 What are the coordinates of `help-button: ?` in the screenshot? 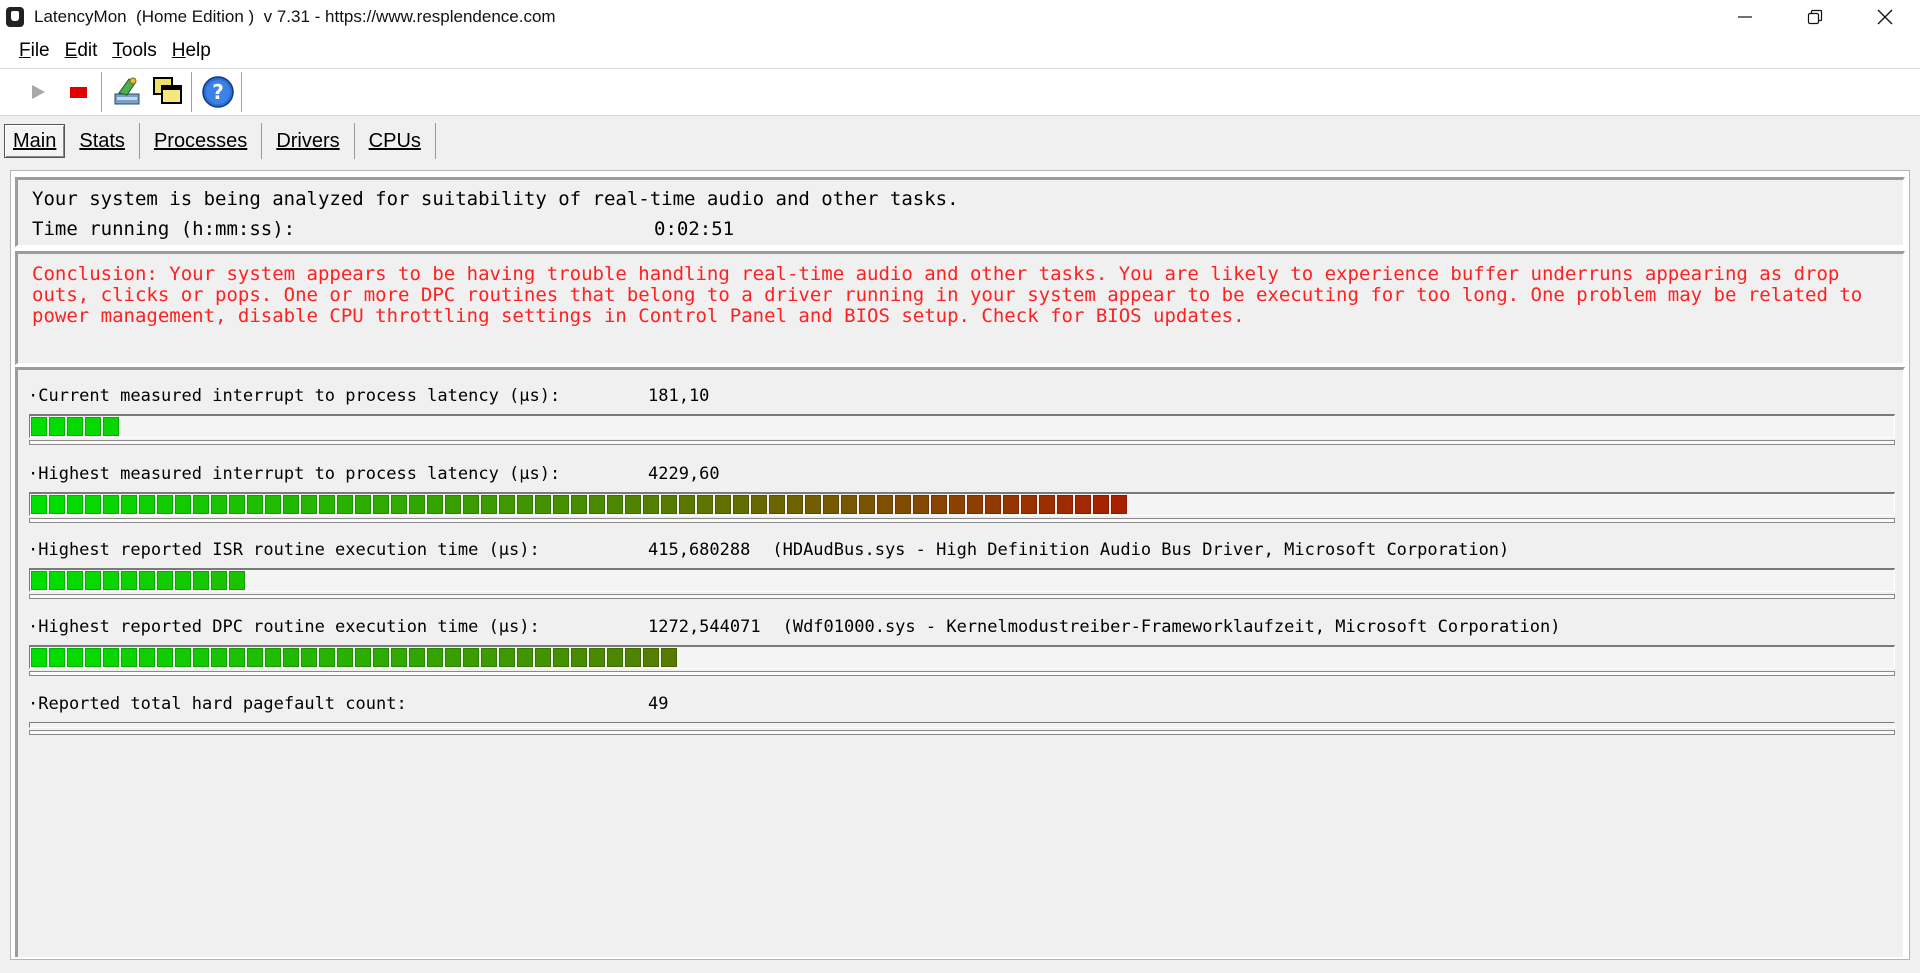 It's located at (218, 92).